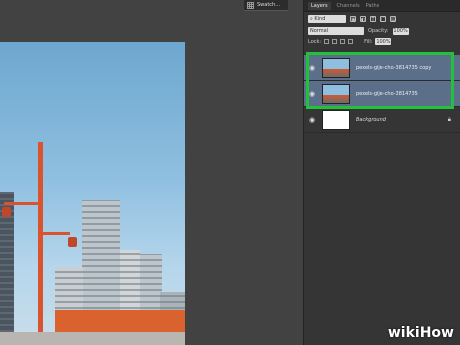 The image size is (460, 345). Describe the element at coordinates (368, 41) in the screenshot. I see `fill-label: Fill:` at that location.